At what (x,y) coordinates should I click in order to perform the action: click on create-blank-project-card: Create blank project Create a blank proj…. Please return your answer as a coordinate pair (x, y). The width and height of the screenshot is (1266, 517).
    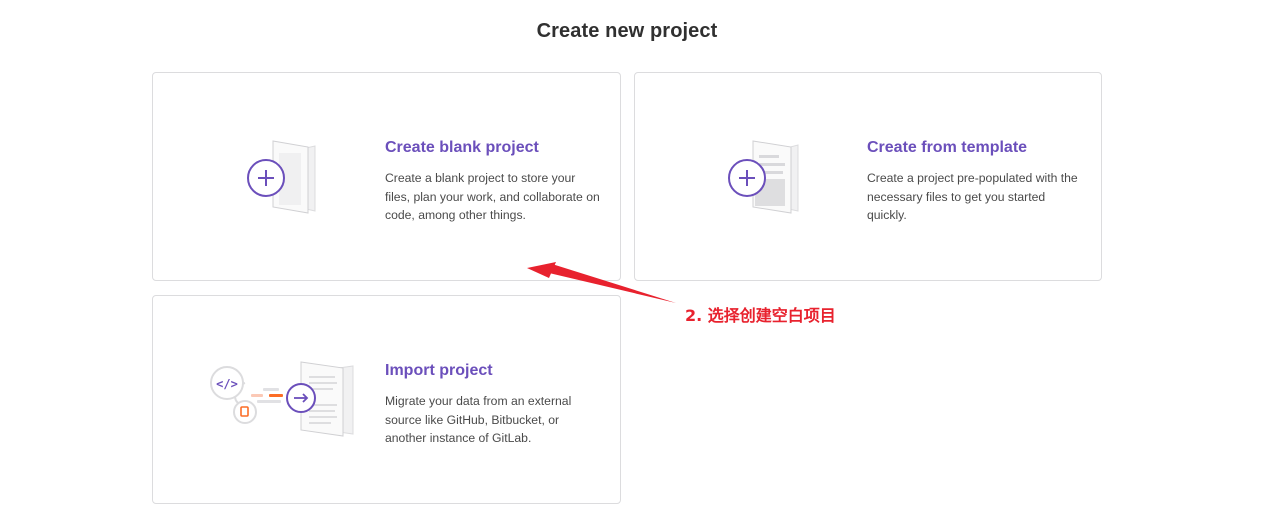
    Looking at the image, I should click on (386, 176).